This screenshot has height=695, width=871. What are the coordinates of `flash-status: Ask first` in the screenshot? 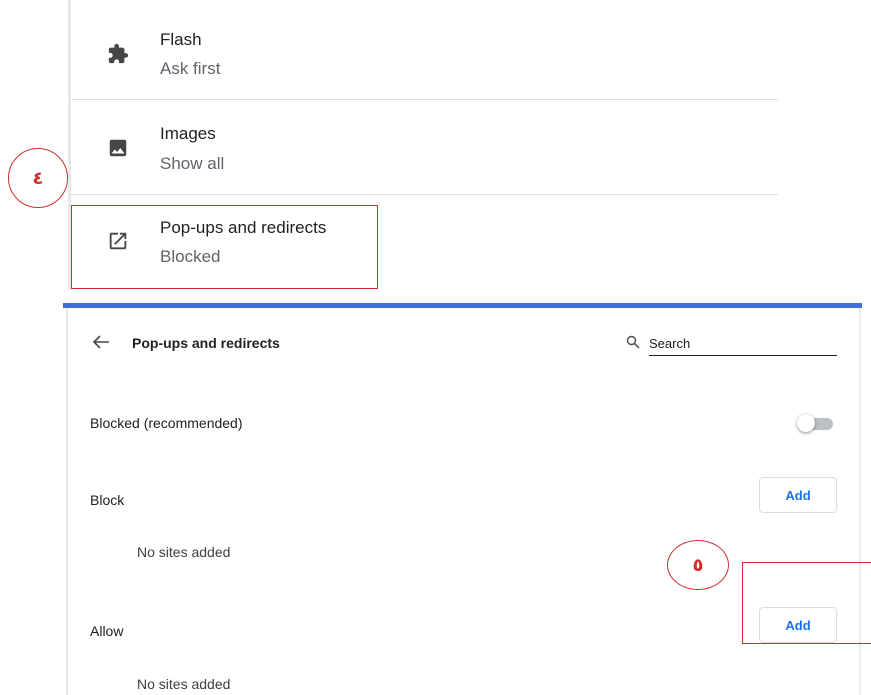 It's located at (190, 68).